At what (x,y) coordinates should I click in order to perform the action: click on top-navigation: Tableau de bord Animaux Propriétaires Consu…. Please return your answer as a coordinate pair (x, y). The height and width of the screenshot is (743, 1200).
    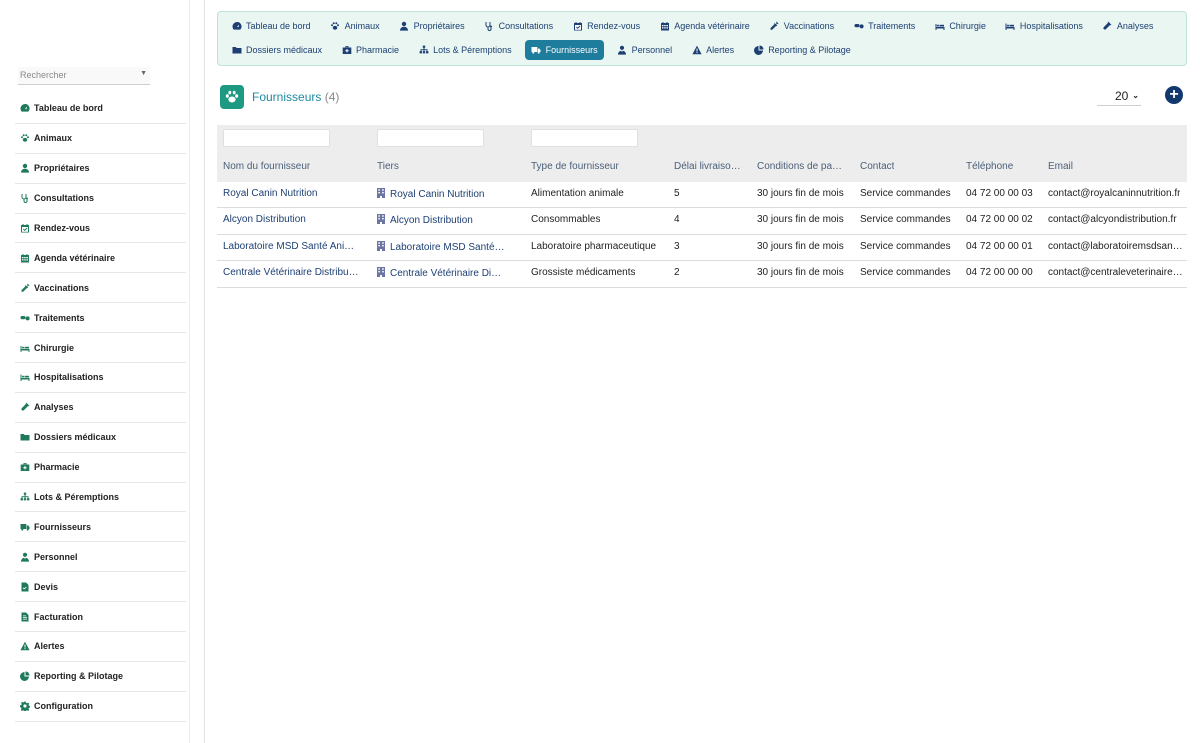
    Looking at the image, I should click on (702, 38).